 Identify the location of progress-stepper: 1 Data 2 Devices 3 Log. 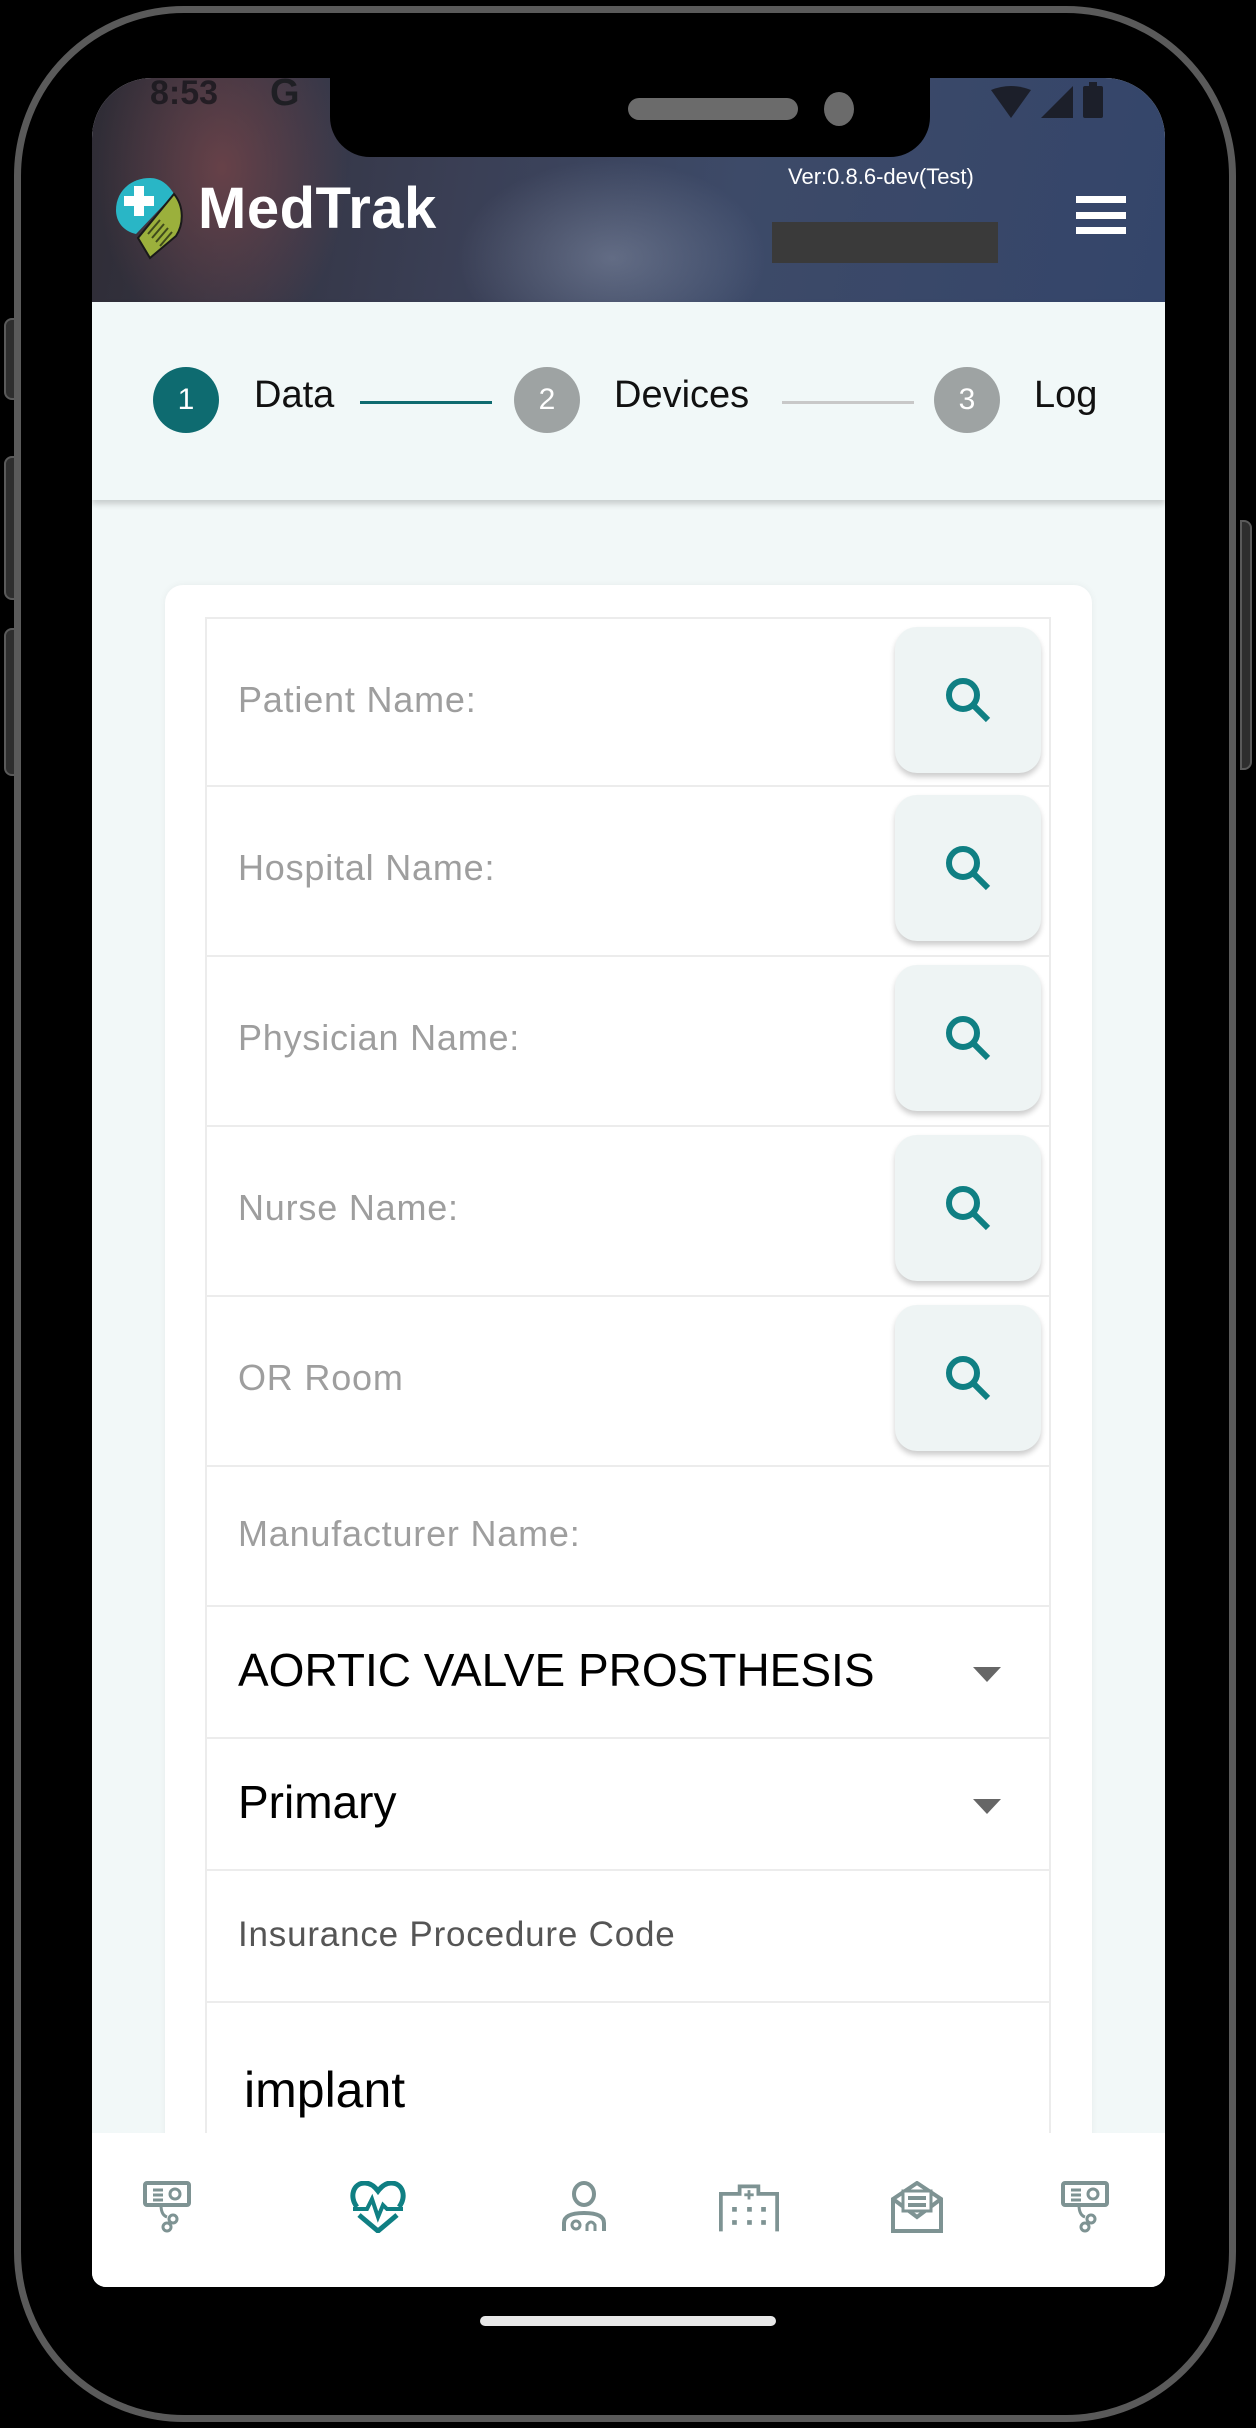
(628, 401).